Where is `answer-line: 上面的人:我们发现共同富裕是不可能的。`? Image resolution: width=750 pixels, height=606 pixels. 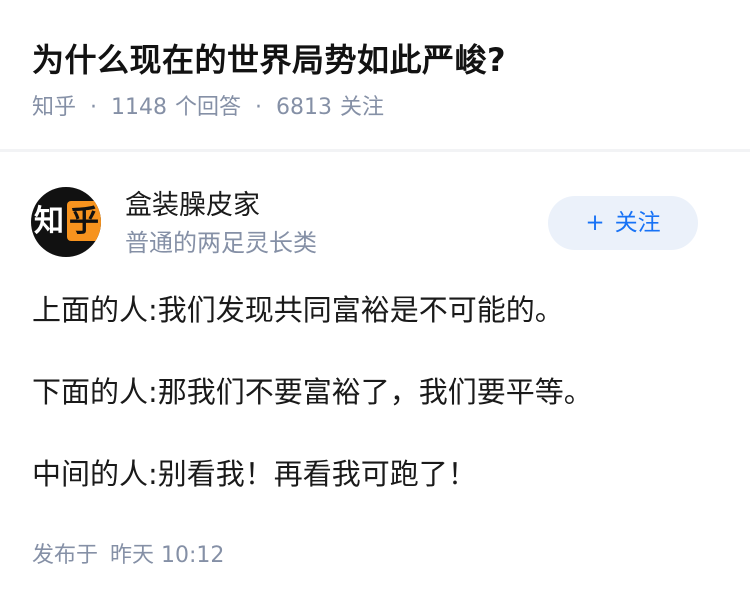 answer-line: 上面的人:我们发现共同富裕是不可能的。 is located at coordinates (298, 310).